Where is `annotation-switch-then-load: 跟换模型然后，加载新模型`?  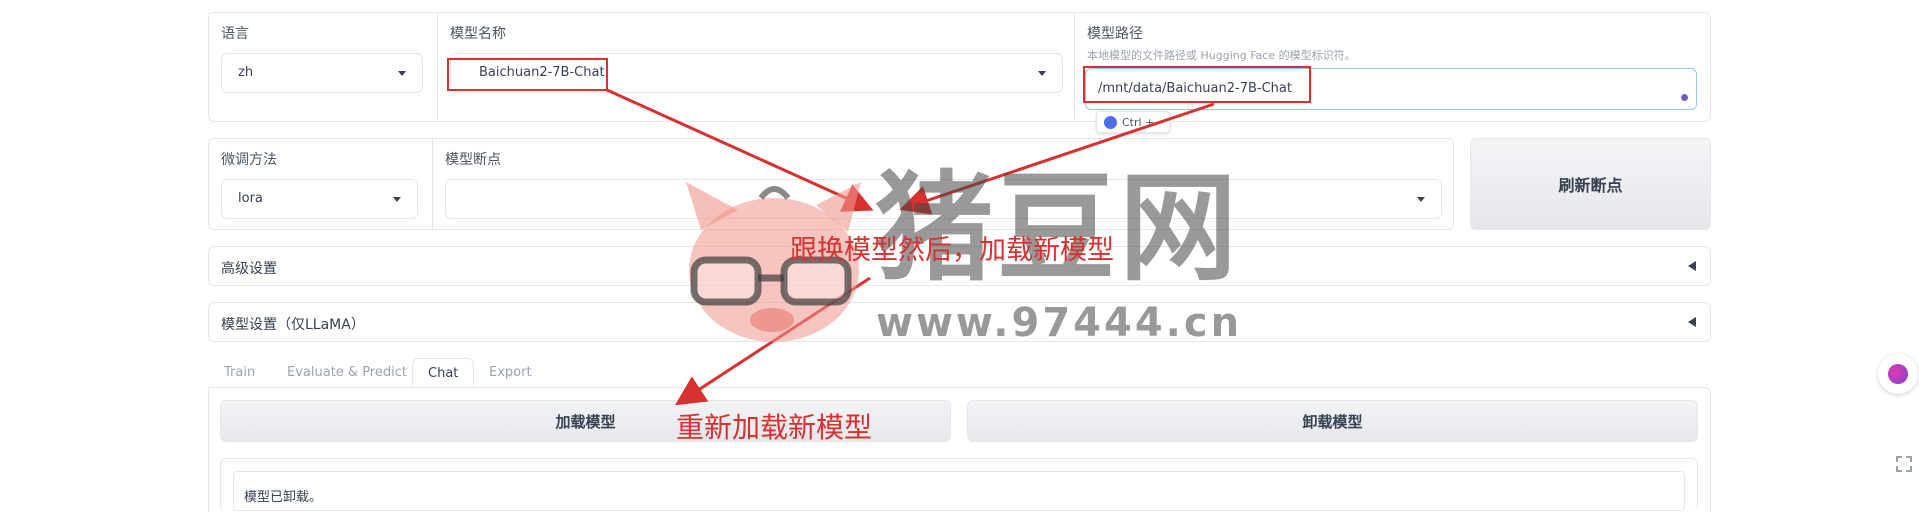 annotation-switch-then-load: 跟换模型然后，加载新模型 is located at coordinates (952, 250).